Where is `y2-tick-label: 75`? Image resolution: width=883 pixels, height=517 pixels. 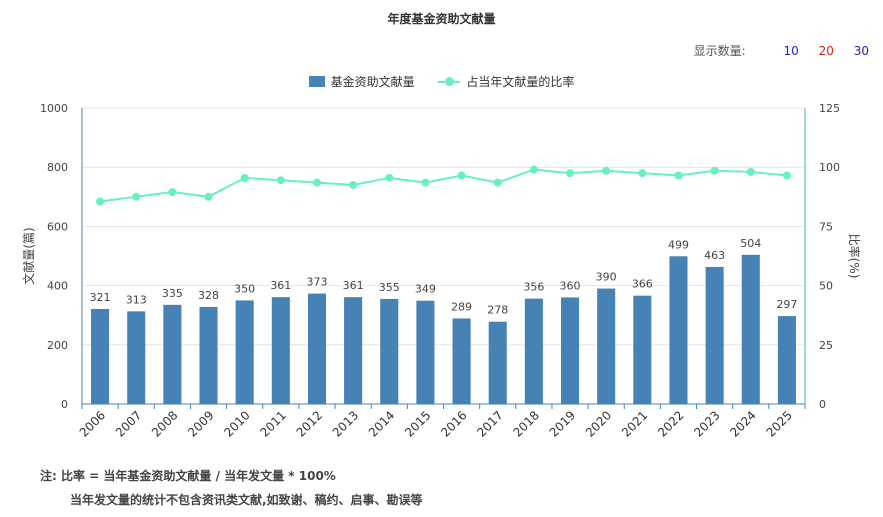
y2-tick-label: 75 is located at coordinates (826, 226).